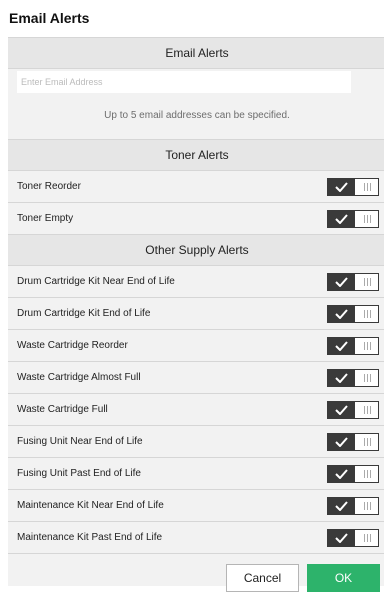  Describe the element at coordinates (196, 474) in the screenshot. I see `alert-row: Fusing Unit Past End of Life` at that location.